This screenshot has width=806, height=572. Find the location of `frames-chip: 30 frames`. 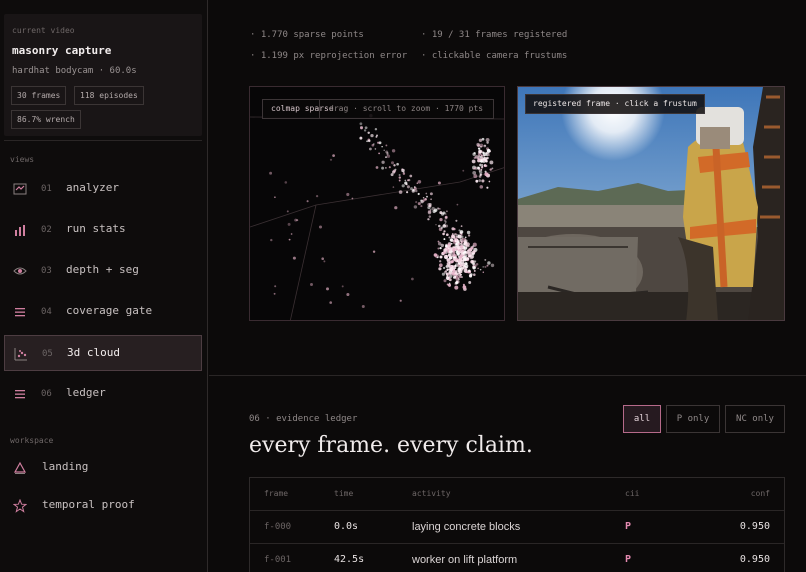

frames-chip: 30 frames is located at coordinates (39, 95).